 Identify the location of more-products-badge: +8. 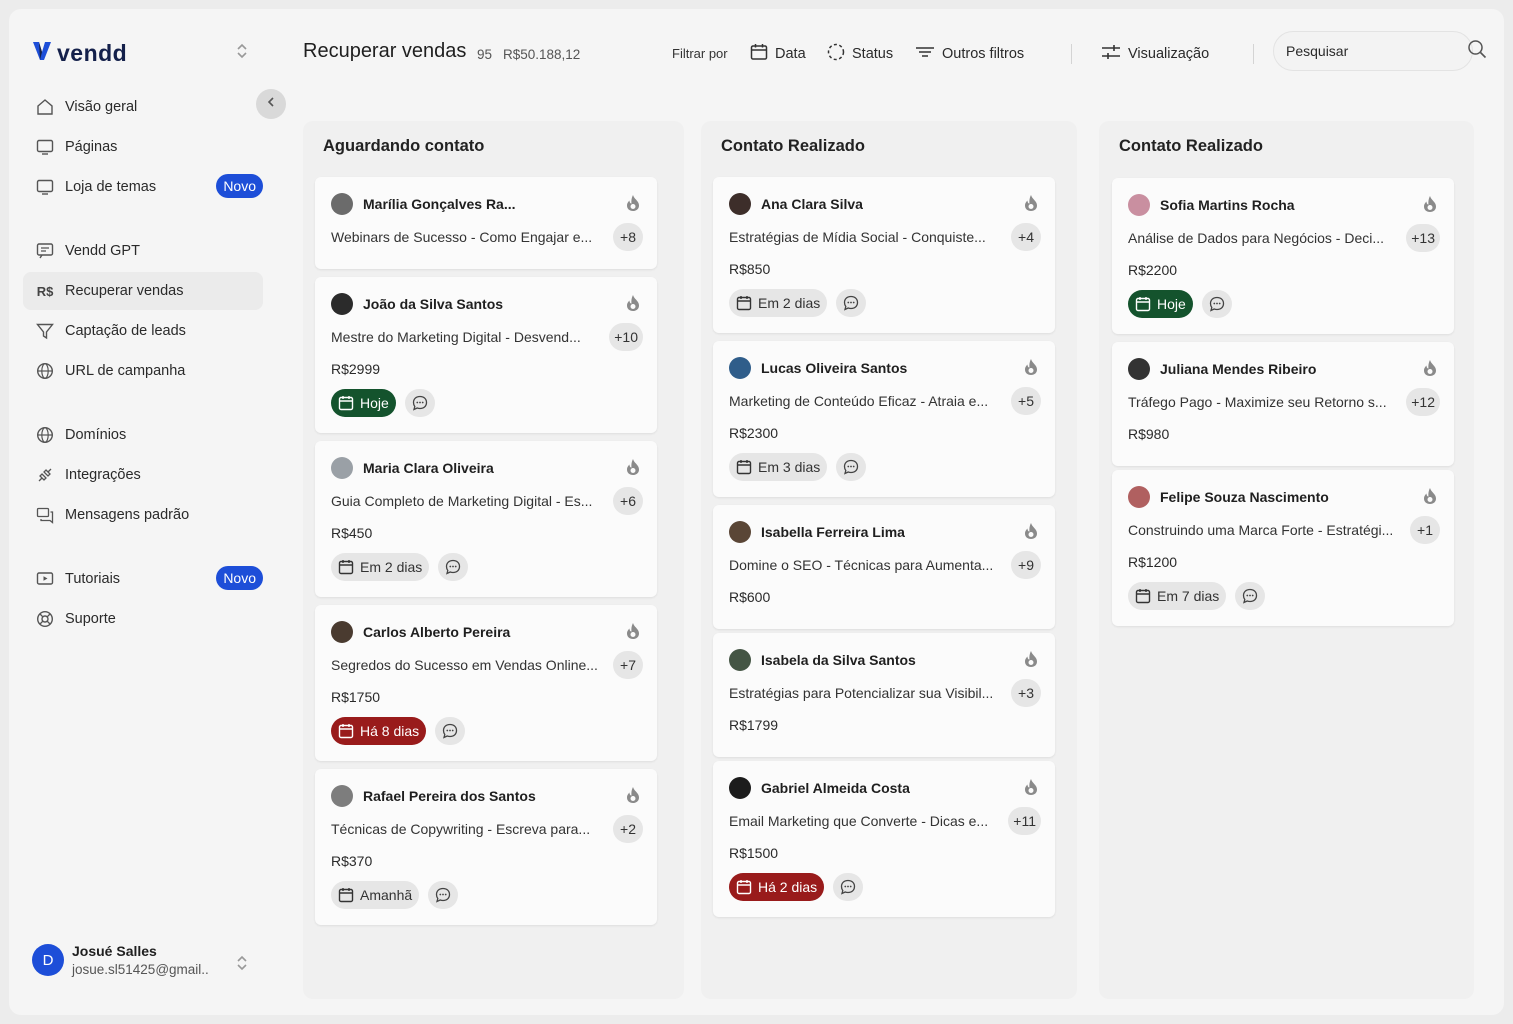
(628, 237).